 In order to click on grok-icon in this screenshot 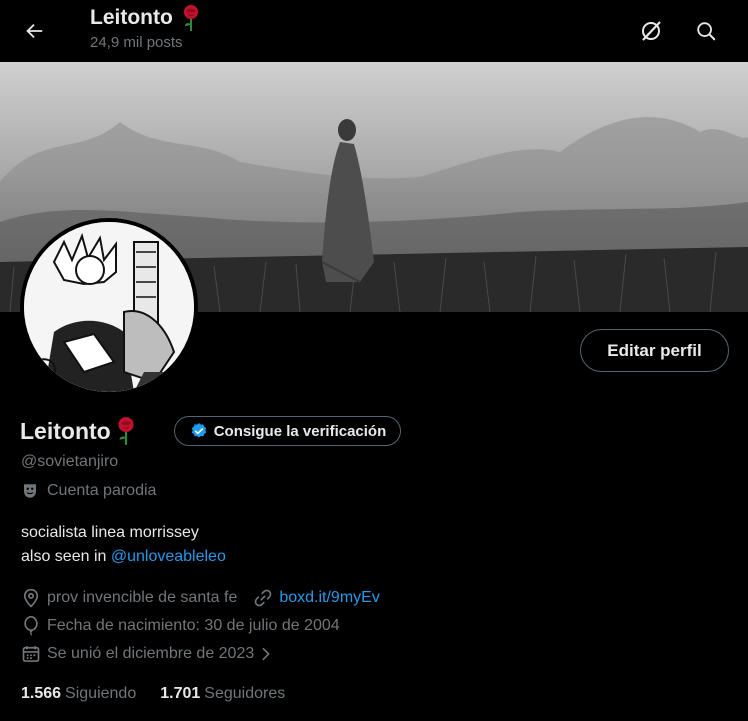, I will do `click(651, 31)`.